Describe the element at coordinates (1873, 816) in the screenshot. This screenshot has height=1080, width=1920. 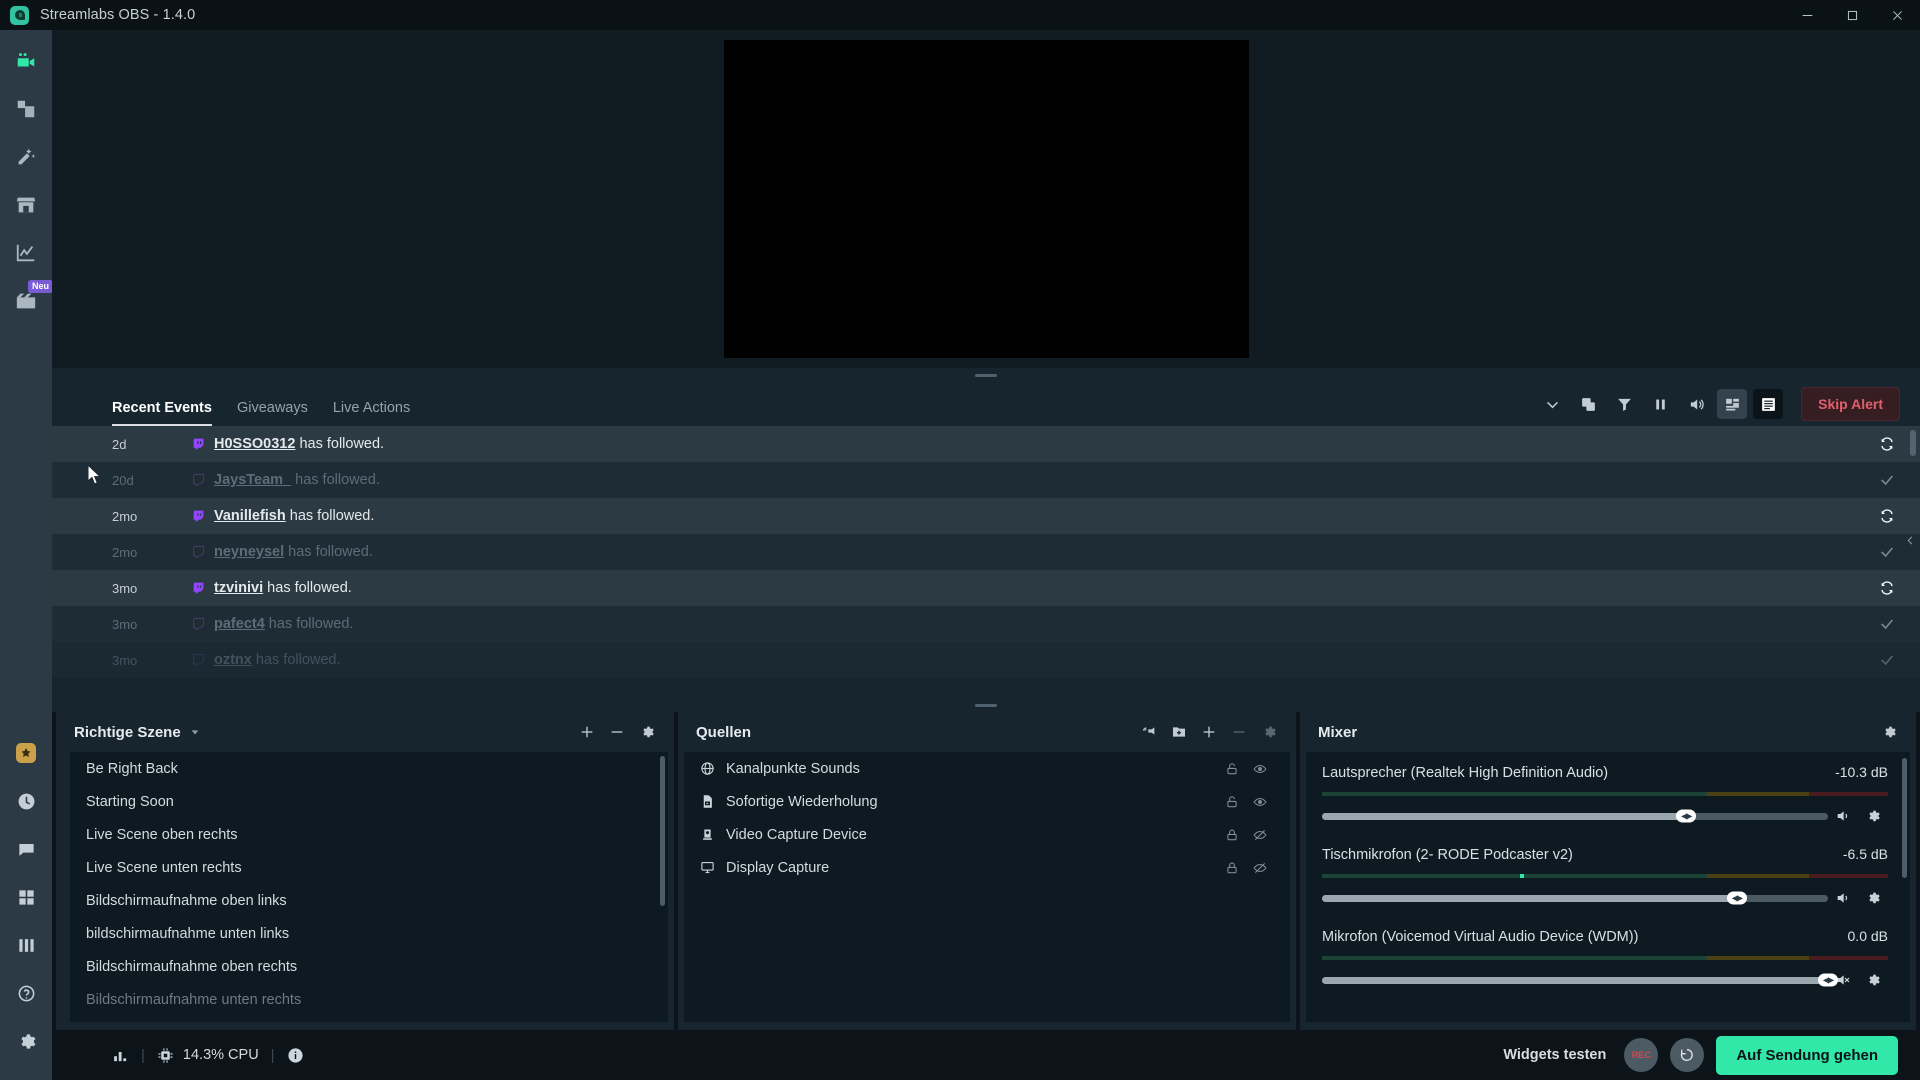
I see `channel-settings-icon` at that location.